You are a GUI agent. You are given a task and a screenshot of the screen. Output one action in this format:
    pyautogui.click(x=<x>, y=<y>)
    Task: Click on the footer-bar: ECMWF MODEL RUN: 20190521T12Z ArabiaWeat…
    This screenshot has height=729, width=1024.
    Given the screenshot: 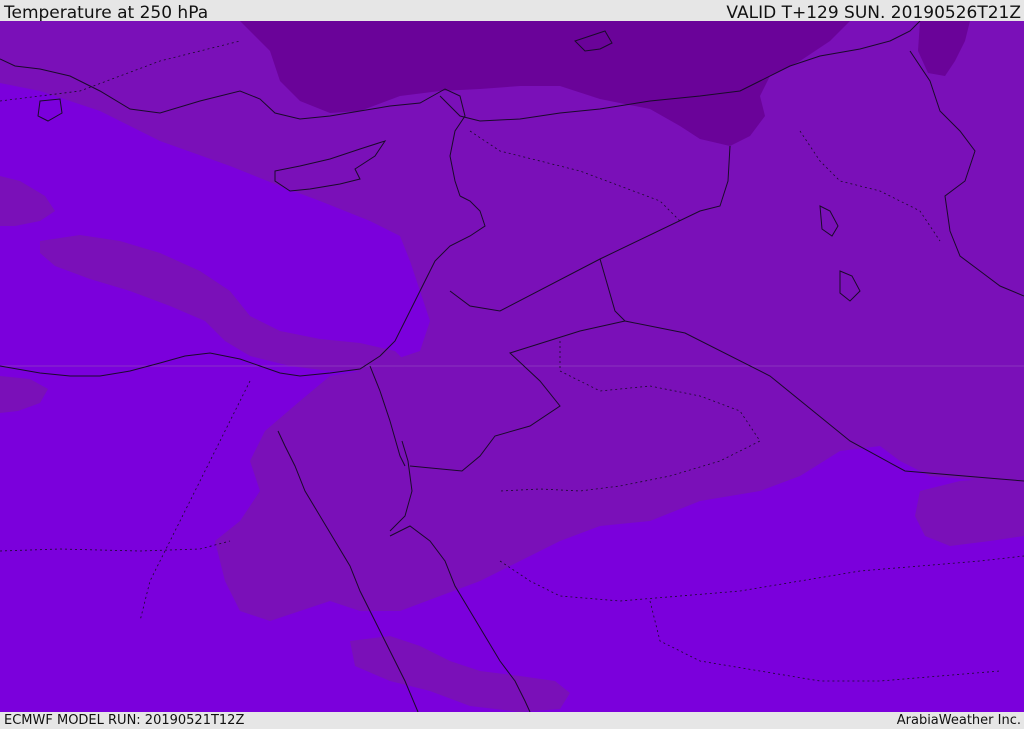 What is the action you would take?
    pyautogui.click(x=512, y=720)
    